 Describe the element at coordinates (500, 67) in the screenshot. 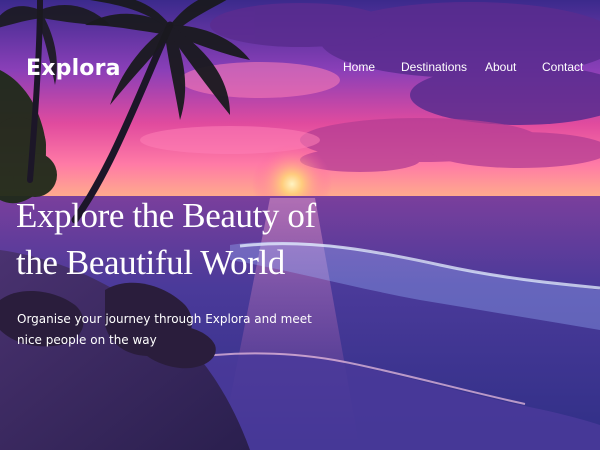

I see `nav-link-about: About` at that location.